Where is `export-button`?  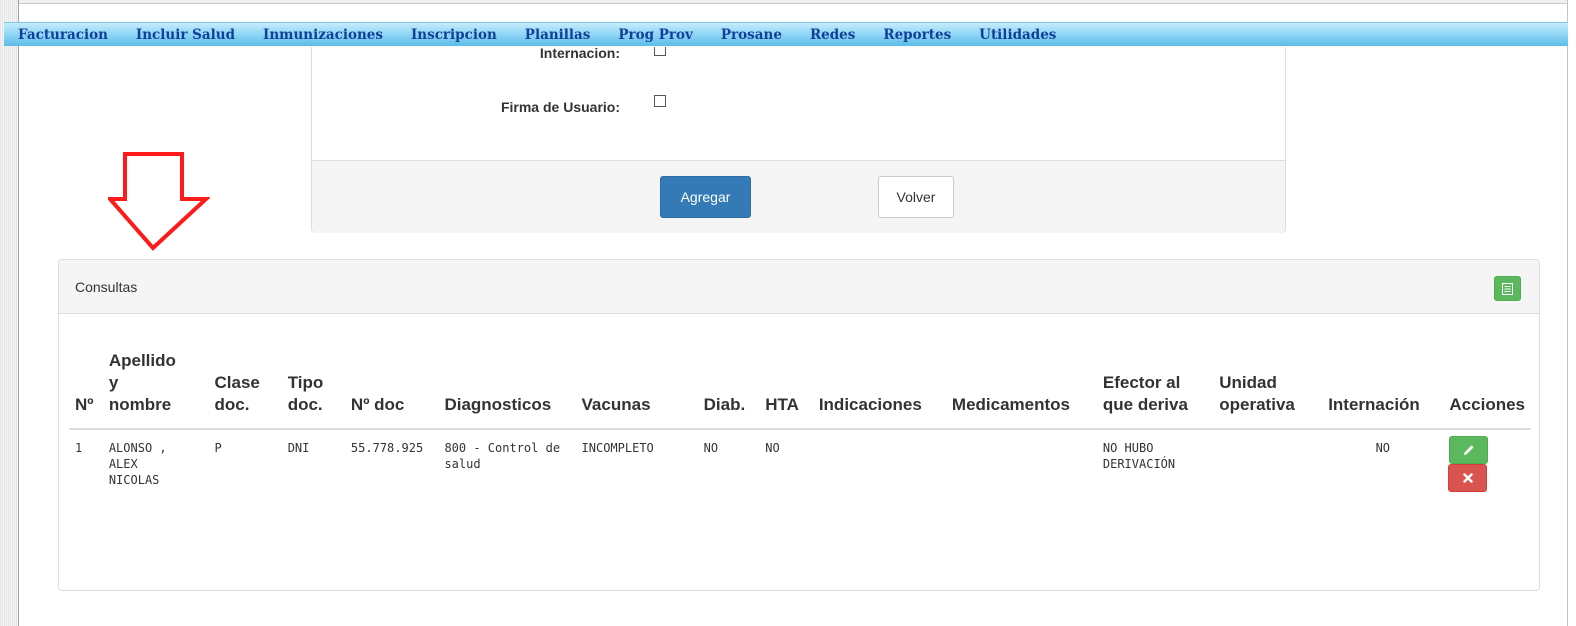 export-button is located at coordinates (1507, 288).